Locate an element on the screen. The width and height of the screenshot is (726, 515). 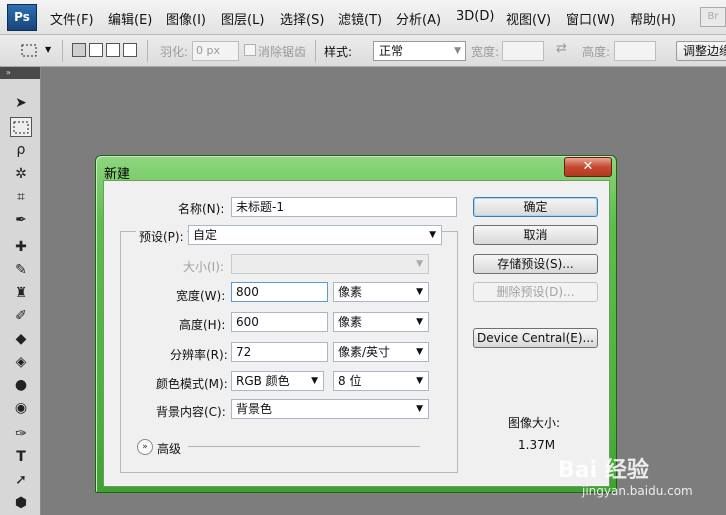
bit-depth-select: 8 位 ▼ is located at coordinates (381, 381).